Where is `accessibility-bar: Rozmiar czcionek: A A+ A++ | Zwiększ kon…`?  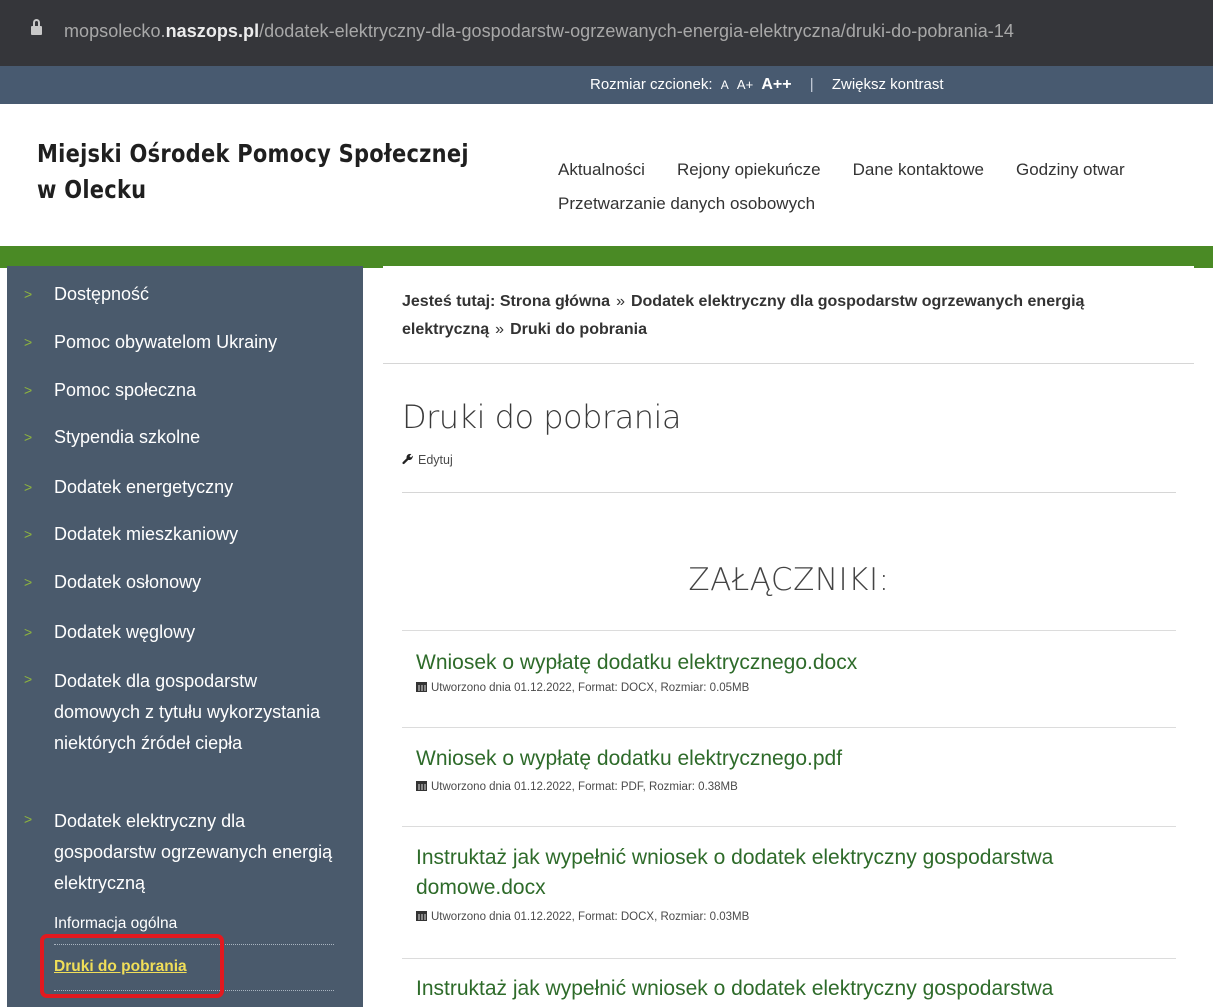
accessibility-bar: Rozmiar czcionek: A A+ A++ | Zwiększ kon… is located at coordinates (606, 85).